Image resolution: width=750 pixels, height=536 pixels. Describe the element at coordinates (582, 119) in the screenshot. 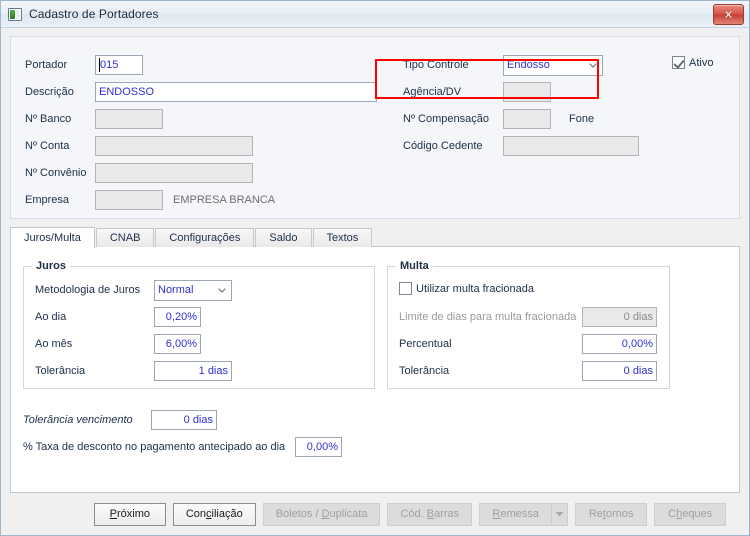

I see `field-label-fone: Fone` at that location.